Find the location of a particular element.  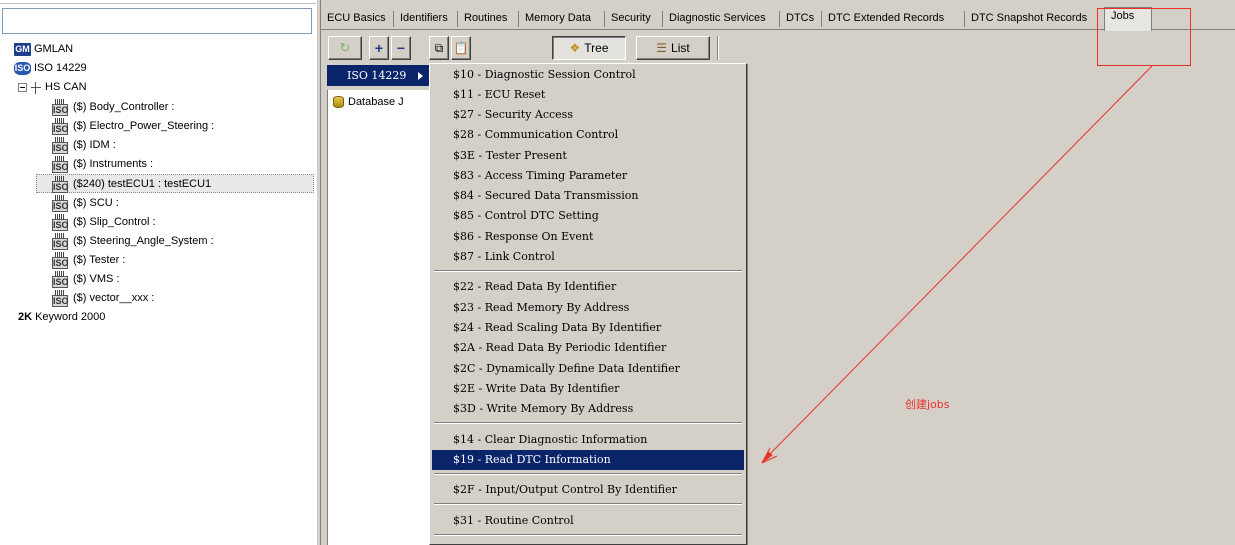

ecu-node: ISO ($) Steering_Angle_System : is located at coordinates (133, 241).